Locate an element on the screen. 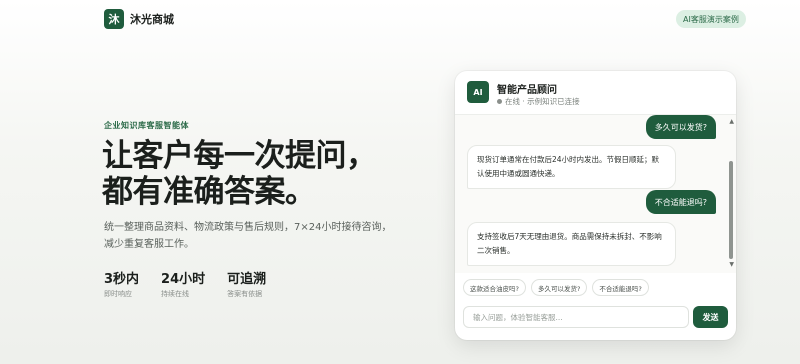 The height and width of the screenshot is (364, 800). stat-item: 可追溯 答案有依据 is located at coordinates (246, 285).